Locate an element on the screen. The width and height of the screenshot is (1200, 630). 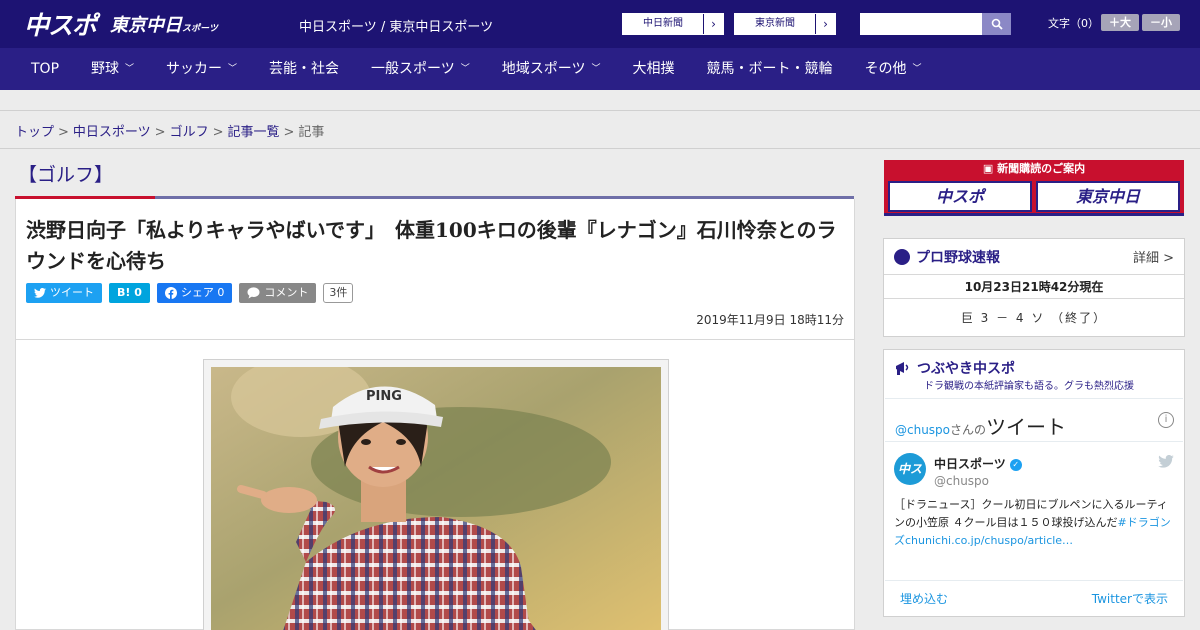
tokyo-chunichi-promo-logo: 東京中日 is located at coordinates (1108, 196).